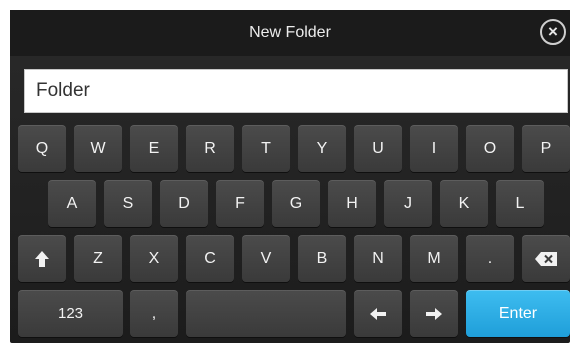  Describe the element at coordinates (434, 258) in the screenshot. I see `key-m: M` at that location.